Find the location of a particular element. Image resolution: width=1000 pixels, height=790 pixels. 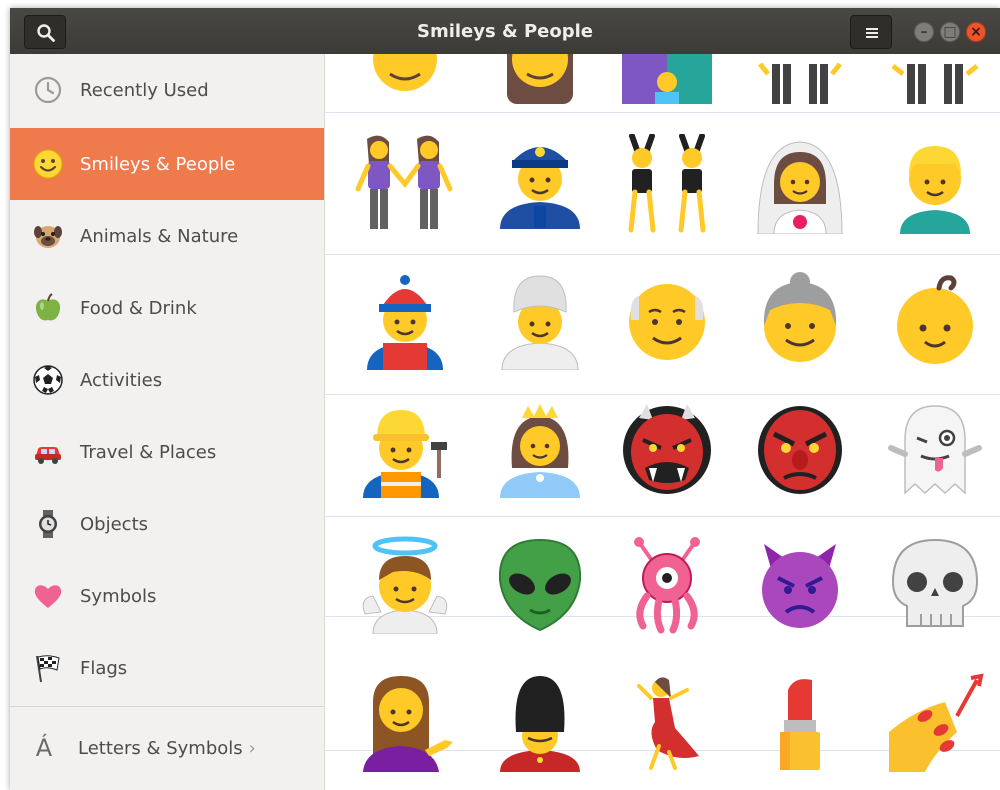

sidebar-item-label: Activities is located at coordinates (121, 380).